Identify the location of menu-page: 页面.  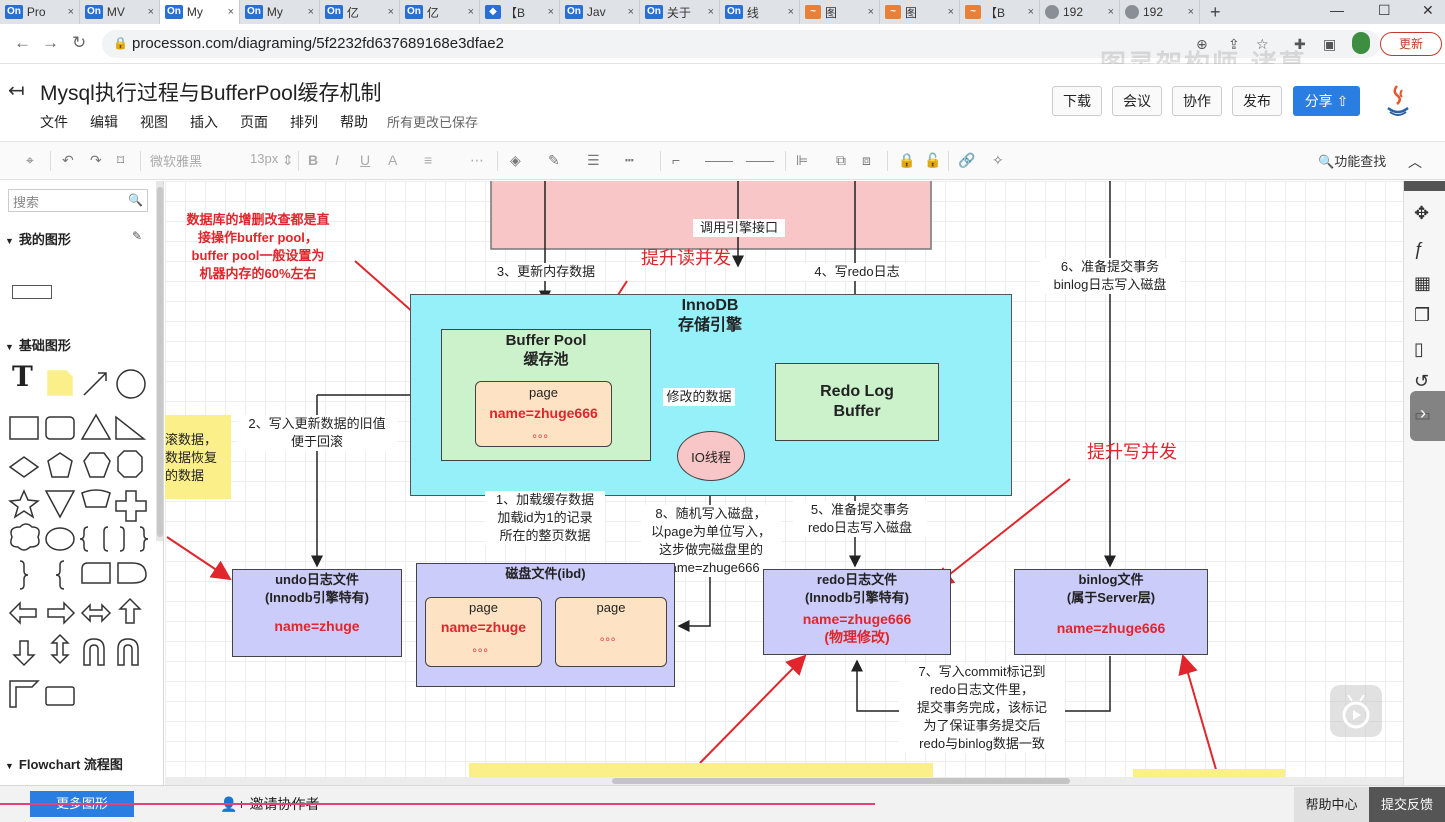
(254, 122).